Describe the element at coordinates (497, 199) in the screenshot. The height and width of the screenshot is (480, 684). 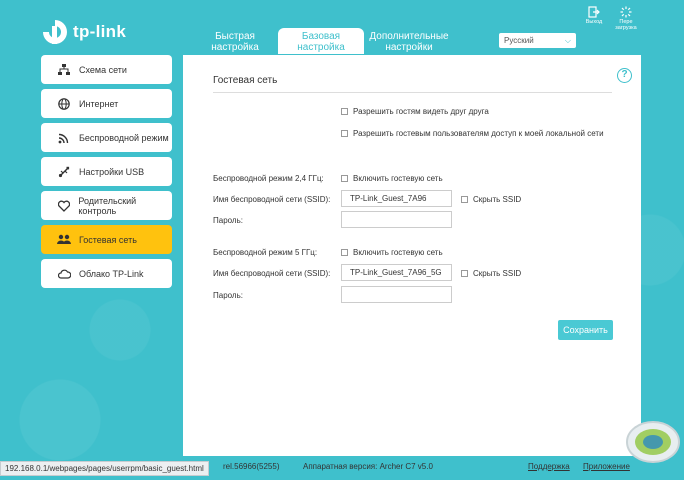
I see `band24-hide-ssid-label: Скрыть SSID` at that location.